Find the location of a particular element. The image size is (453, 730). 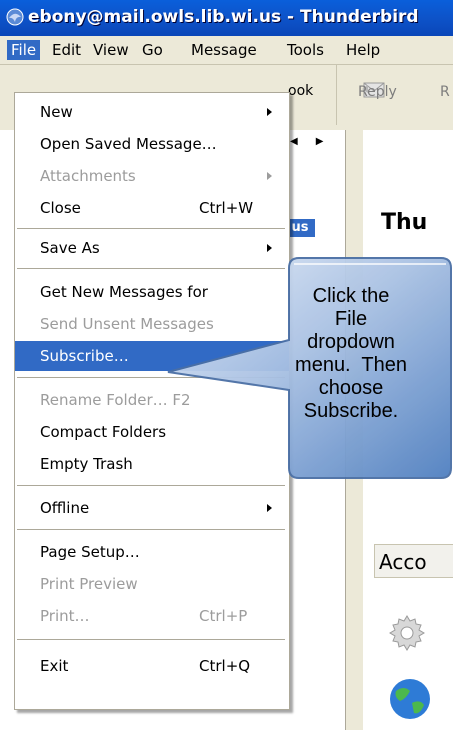

menu-item-close: Close Ctrl+W is located at coordinates (152, 208).